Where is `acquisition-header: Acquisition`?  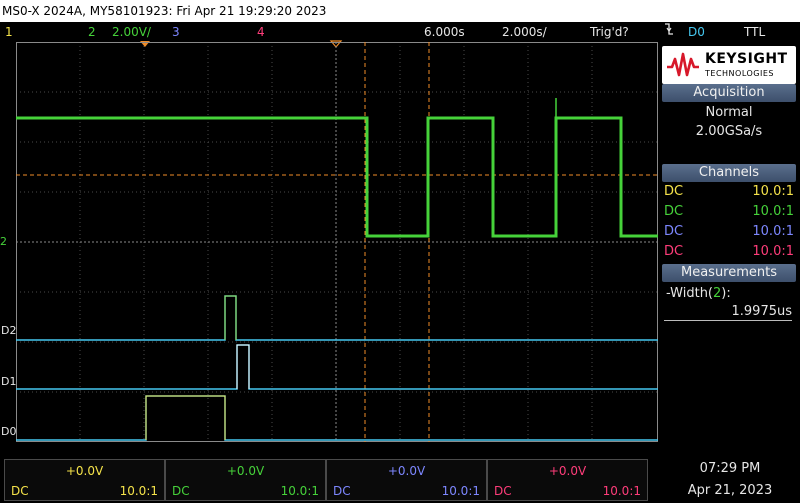
acquisition-header: Acquisition is located at coordinates (729, 93).